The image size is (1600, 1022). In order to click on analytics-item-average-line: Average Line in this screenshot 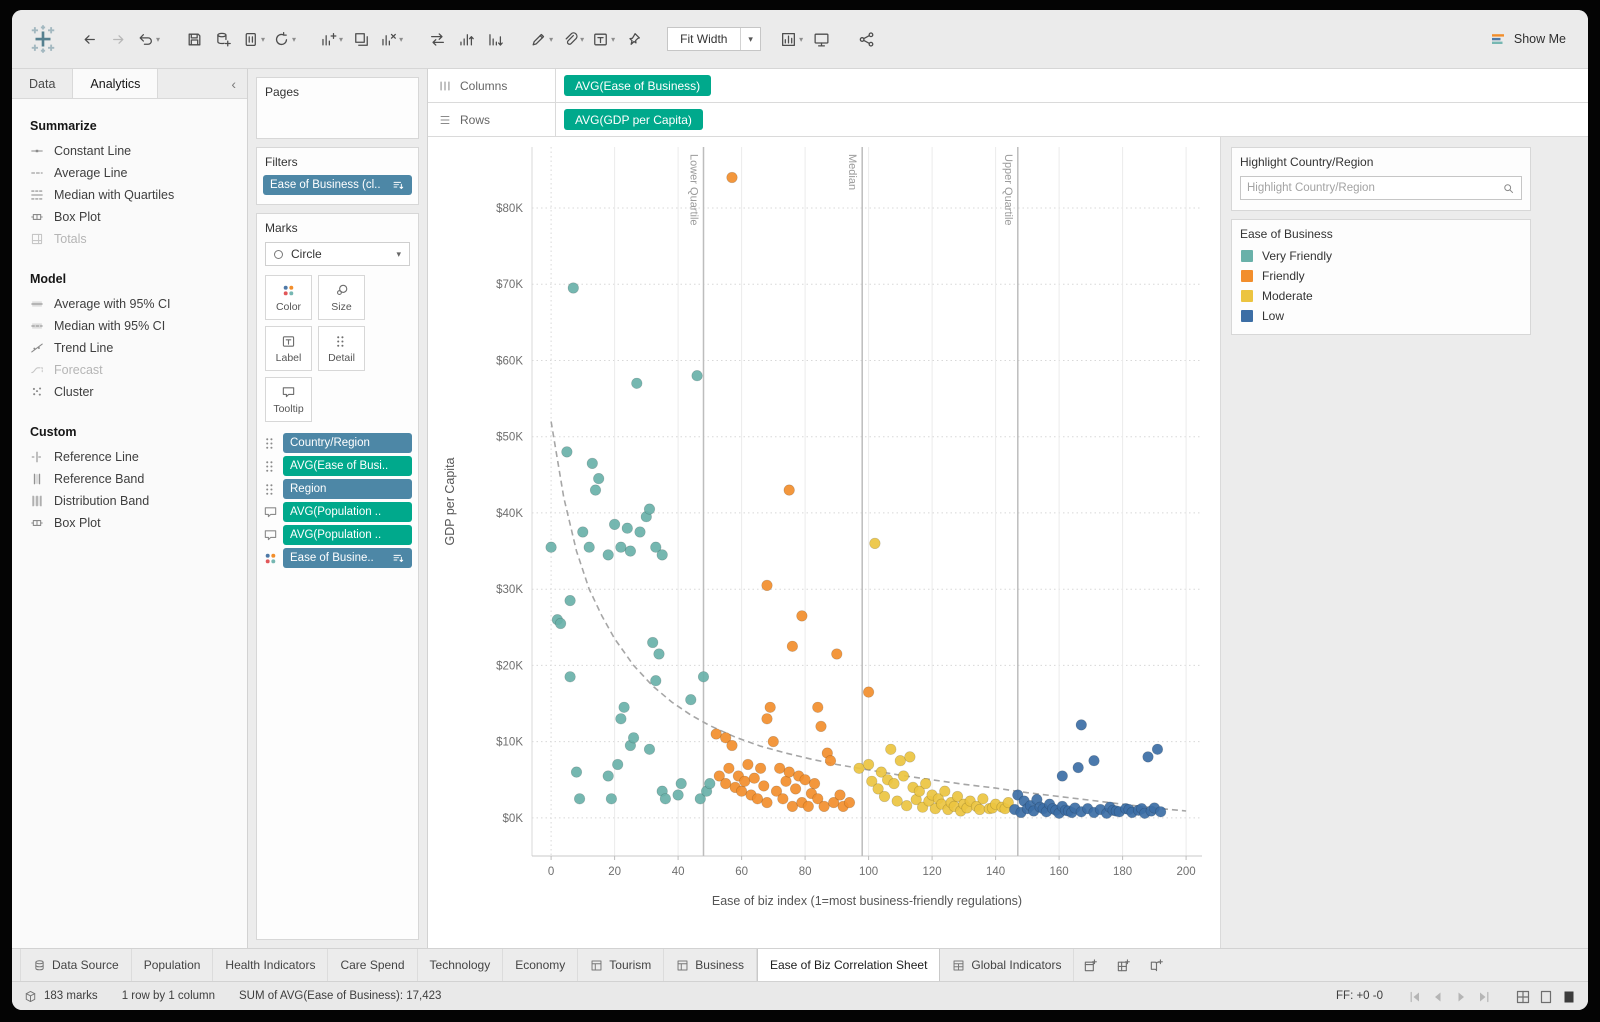, I will do `click(129, 173)`.